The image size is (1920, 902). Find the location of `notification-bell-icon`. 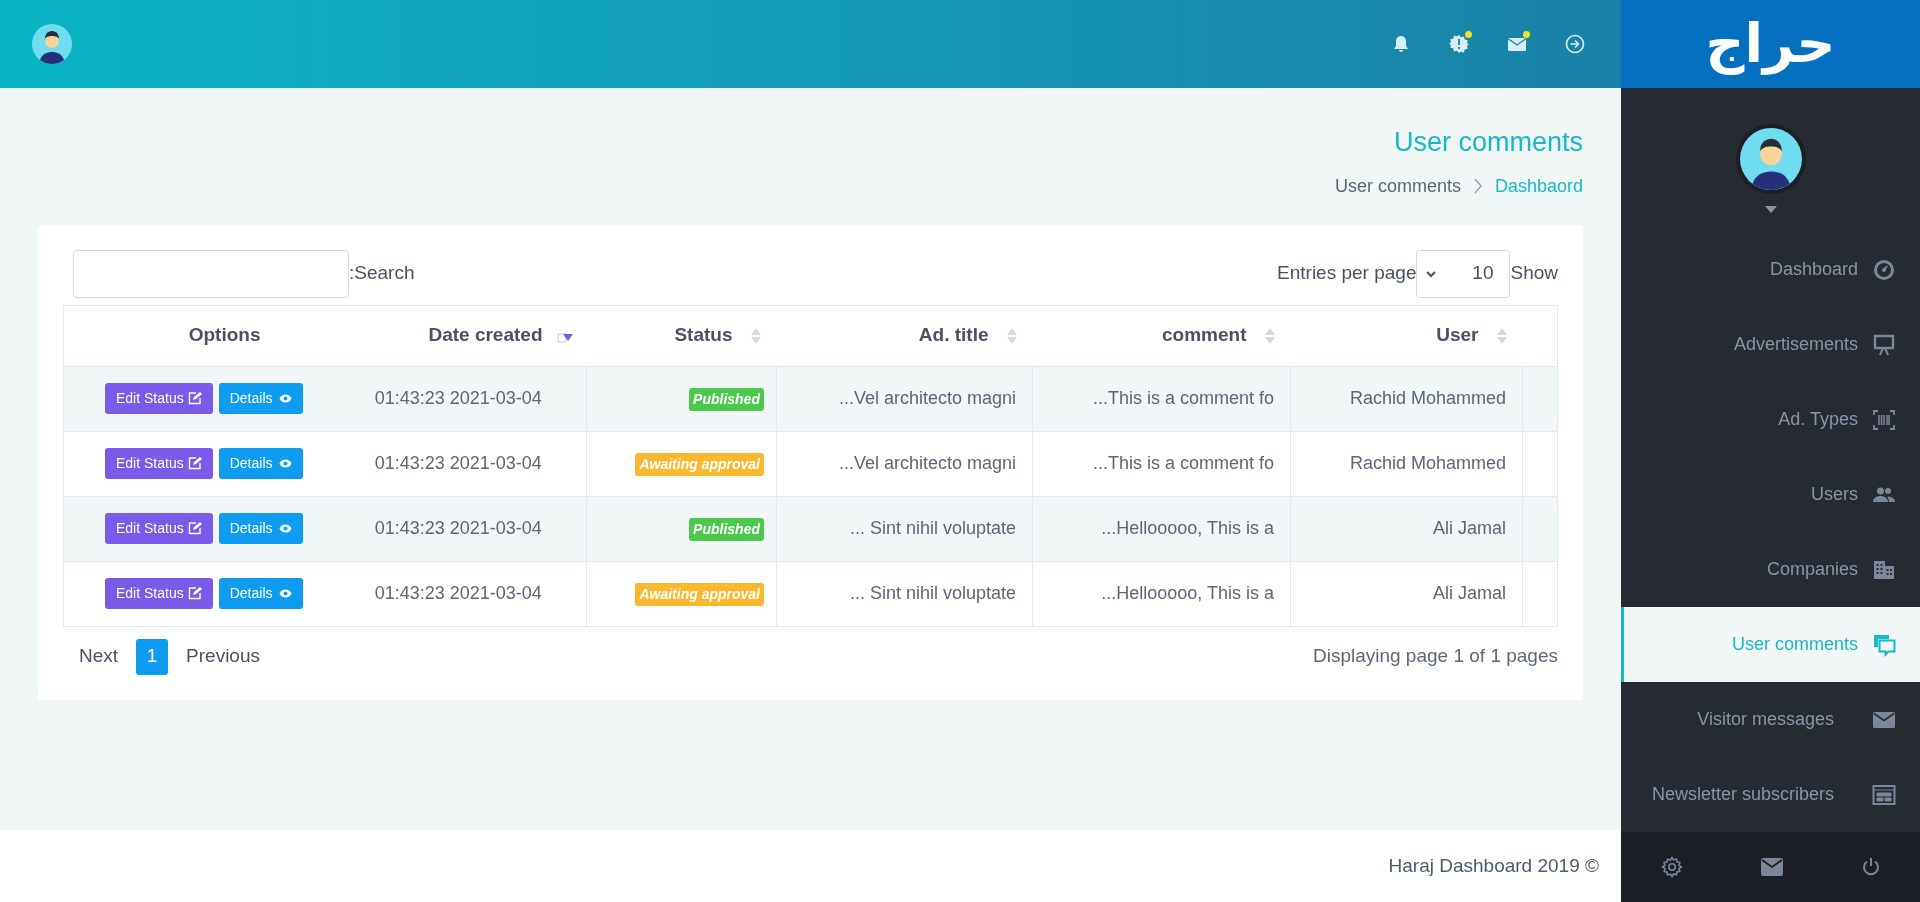

notification-bell-icon is located at coordinates (1401, 44).